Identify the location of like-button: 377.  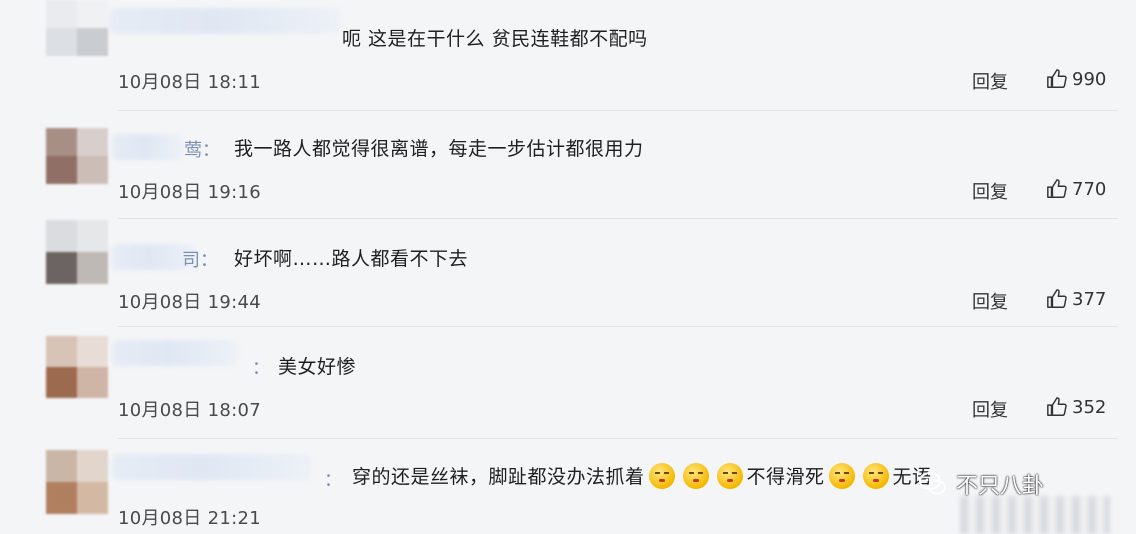
(1076, 299).